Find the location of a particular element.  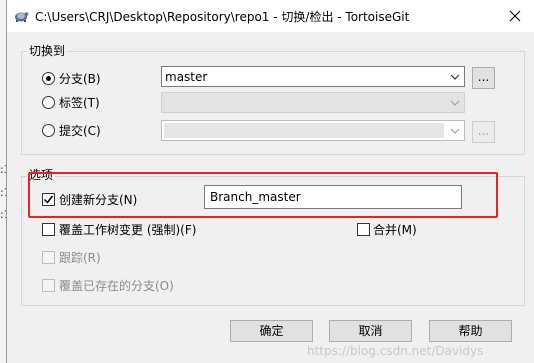

merge-label: 合并(M) is located at coordinates (395, 230).